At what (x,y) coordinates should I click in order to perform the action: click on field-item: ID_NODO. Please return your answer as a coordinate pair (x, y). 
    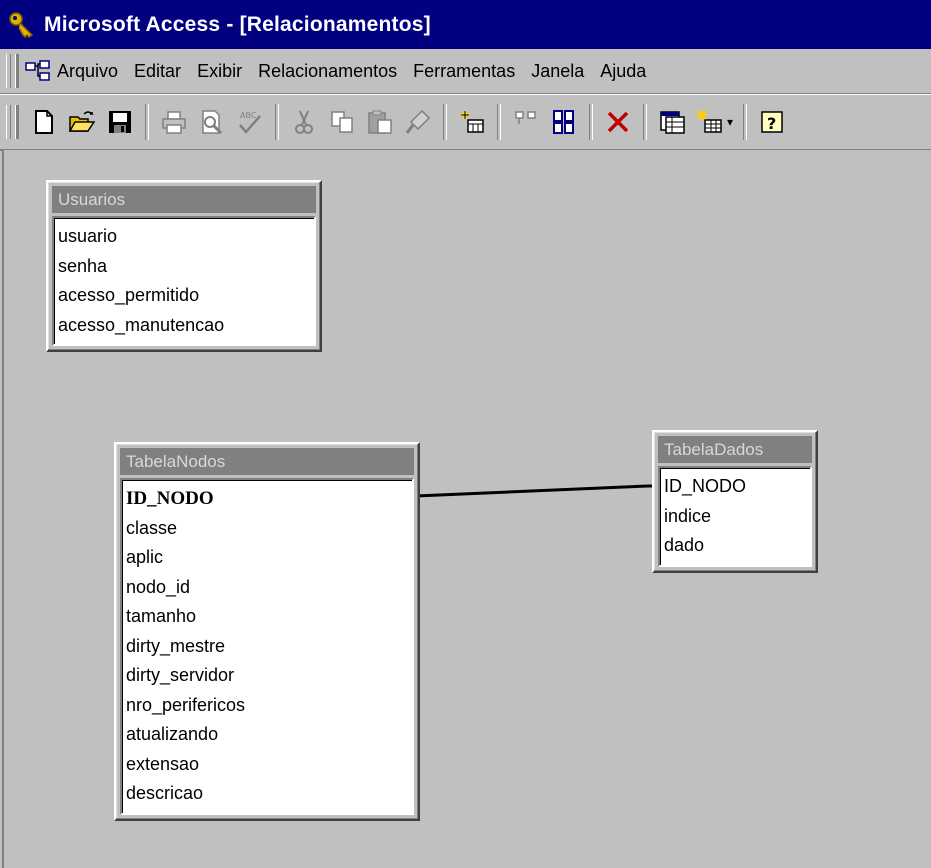
    Looking at the image, I should click on (735, 487).